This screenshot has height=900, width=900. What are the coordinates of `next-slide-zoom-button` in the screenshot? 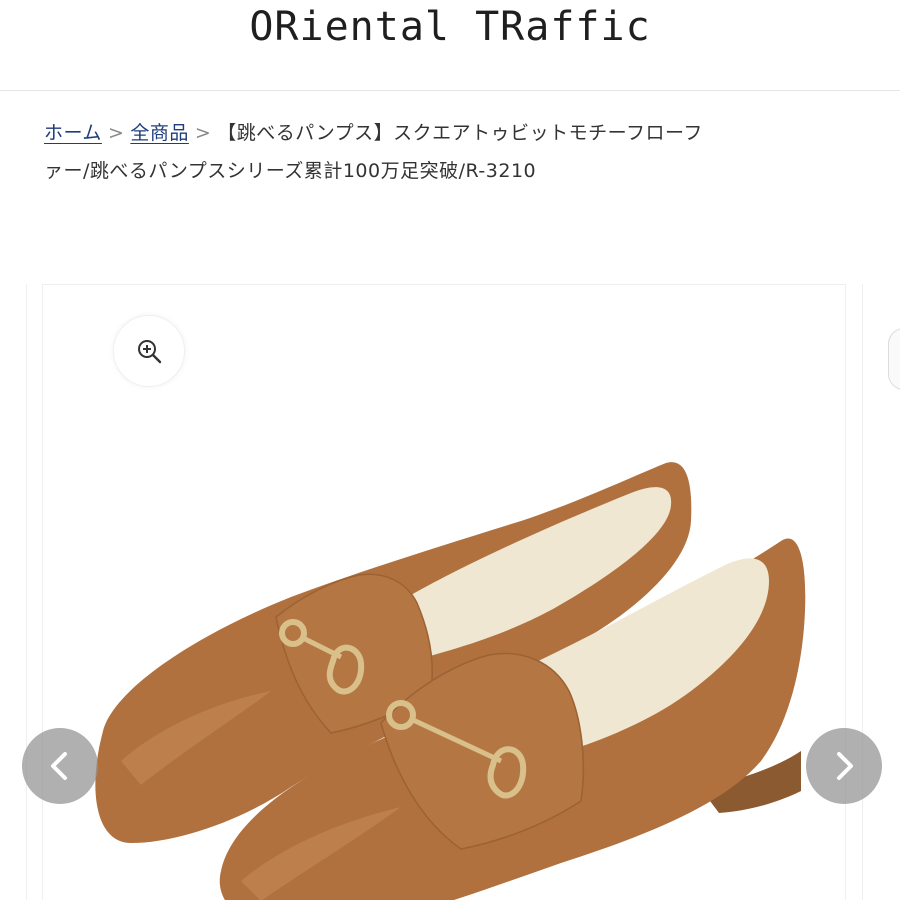 It's located at (894, 359).